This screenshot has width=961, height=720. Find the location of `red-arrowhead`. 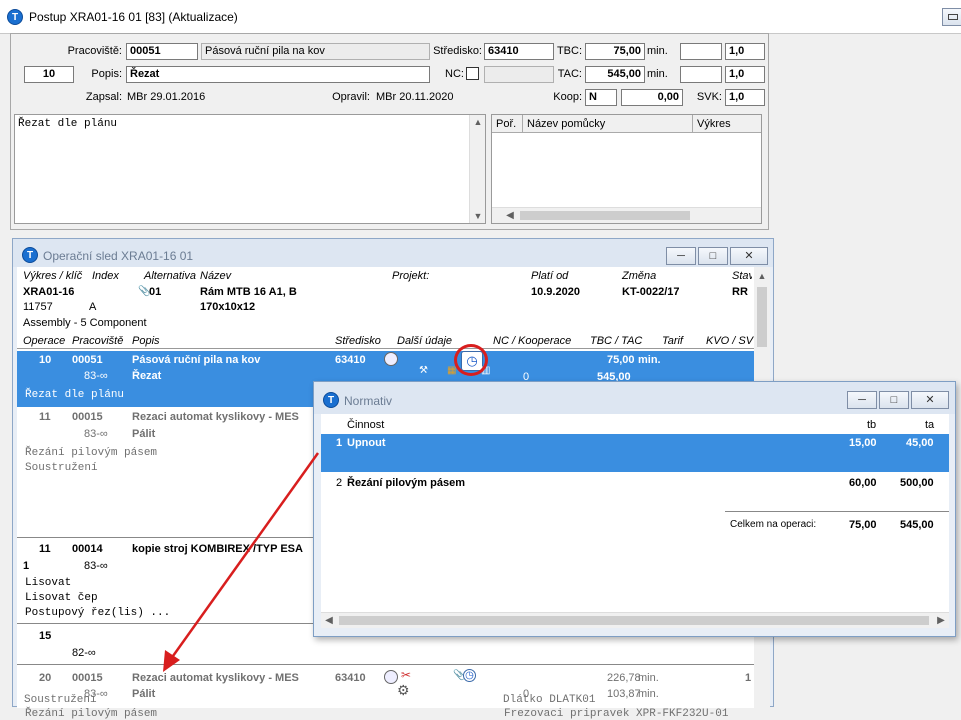

red-arrowhead is located at coordinates (171, 661).